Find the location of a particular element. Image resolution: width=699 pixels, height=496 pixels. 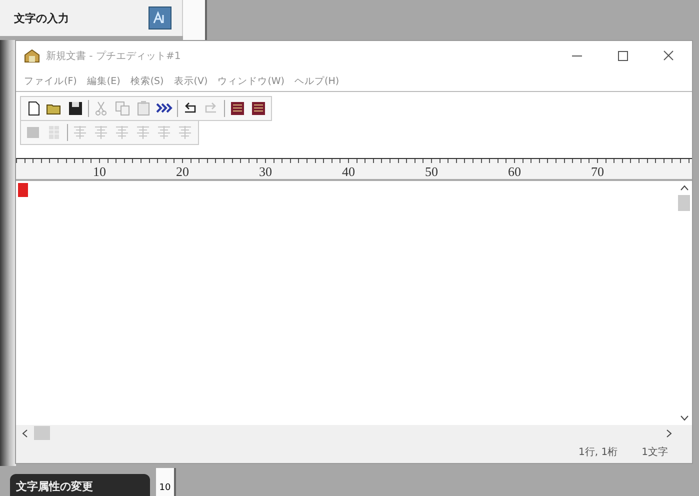

window-title: 新規文書 - プチエディット#1 is located at coordinates (114, 56).